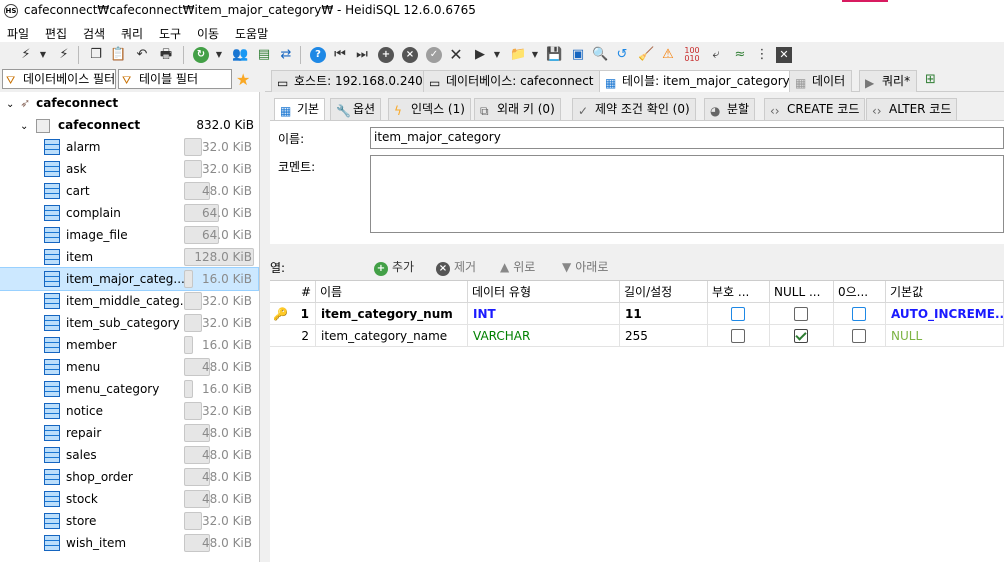 The image size is (1004, 562). Describe the element at coordinates (664, 336) in the screenshot. I see `grid-cell: 255` at that location.